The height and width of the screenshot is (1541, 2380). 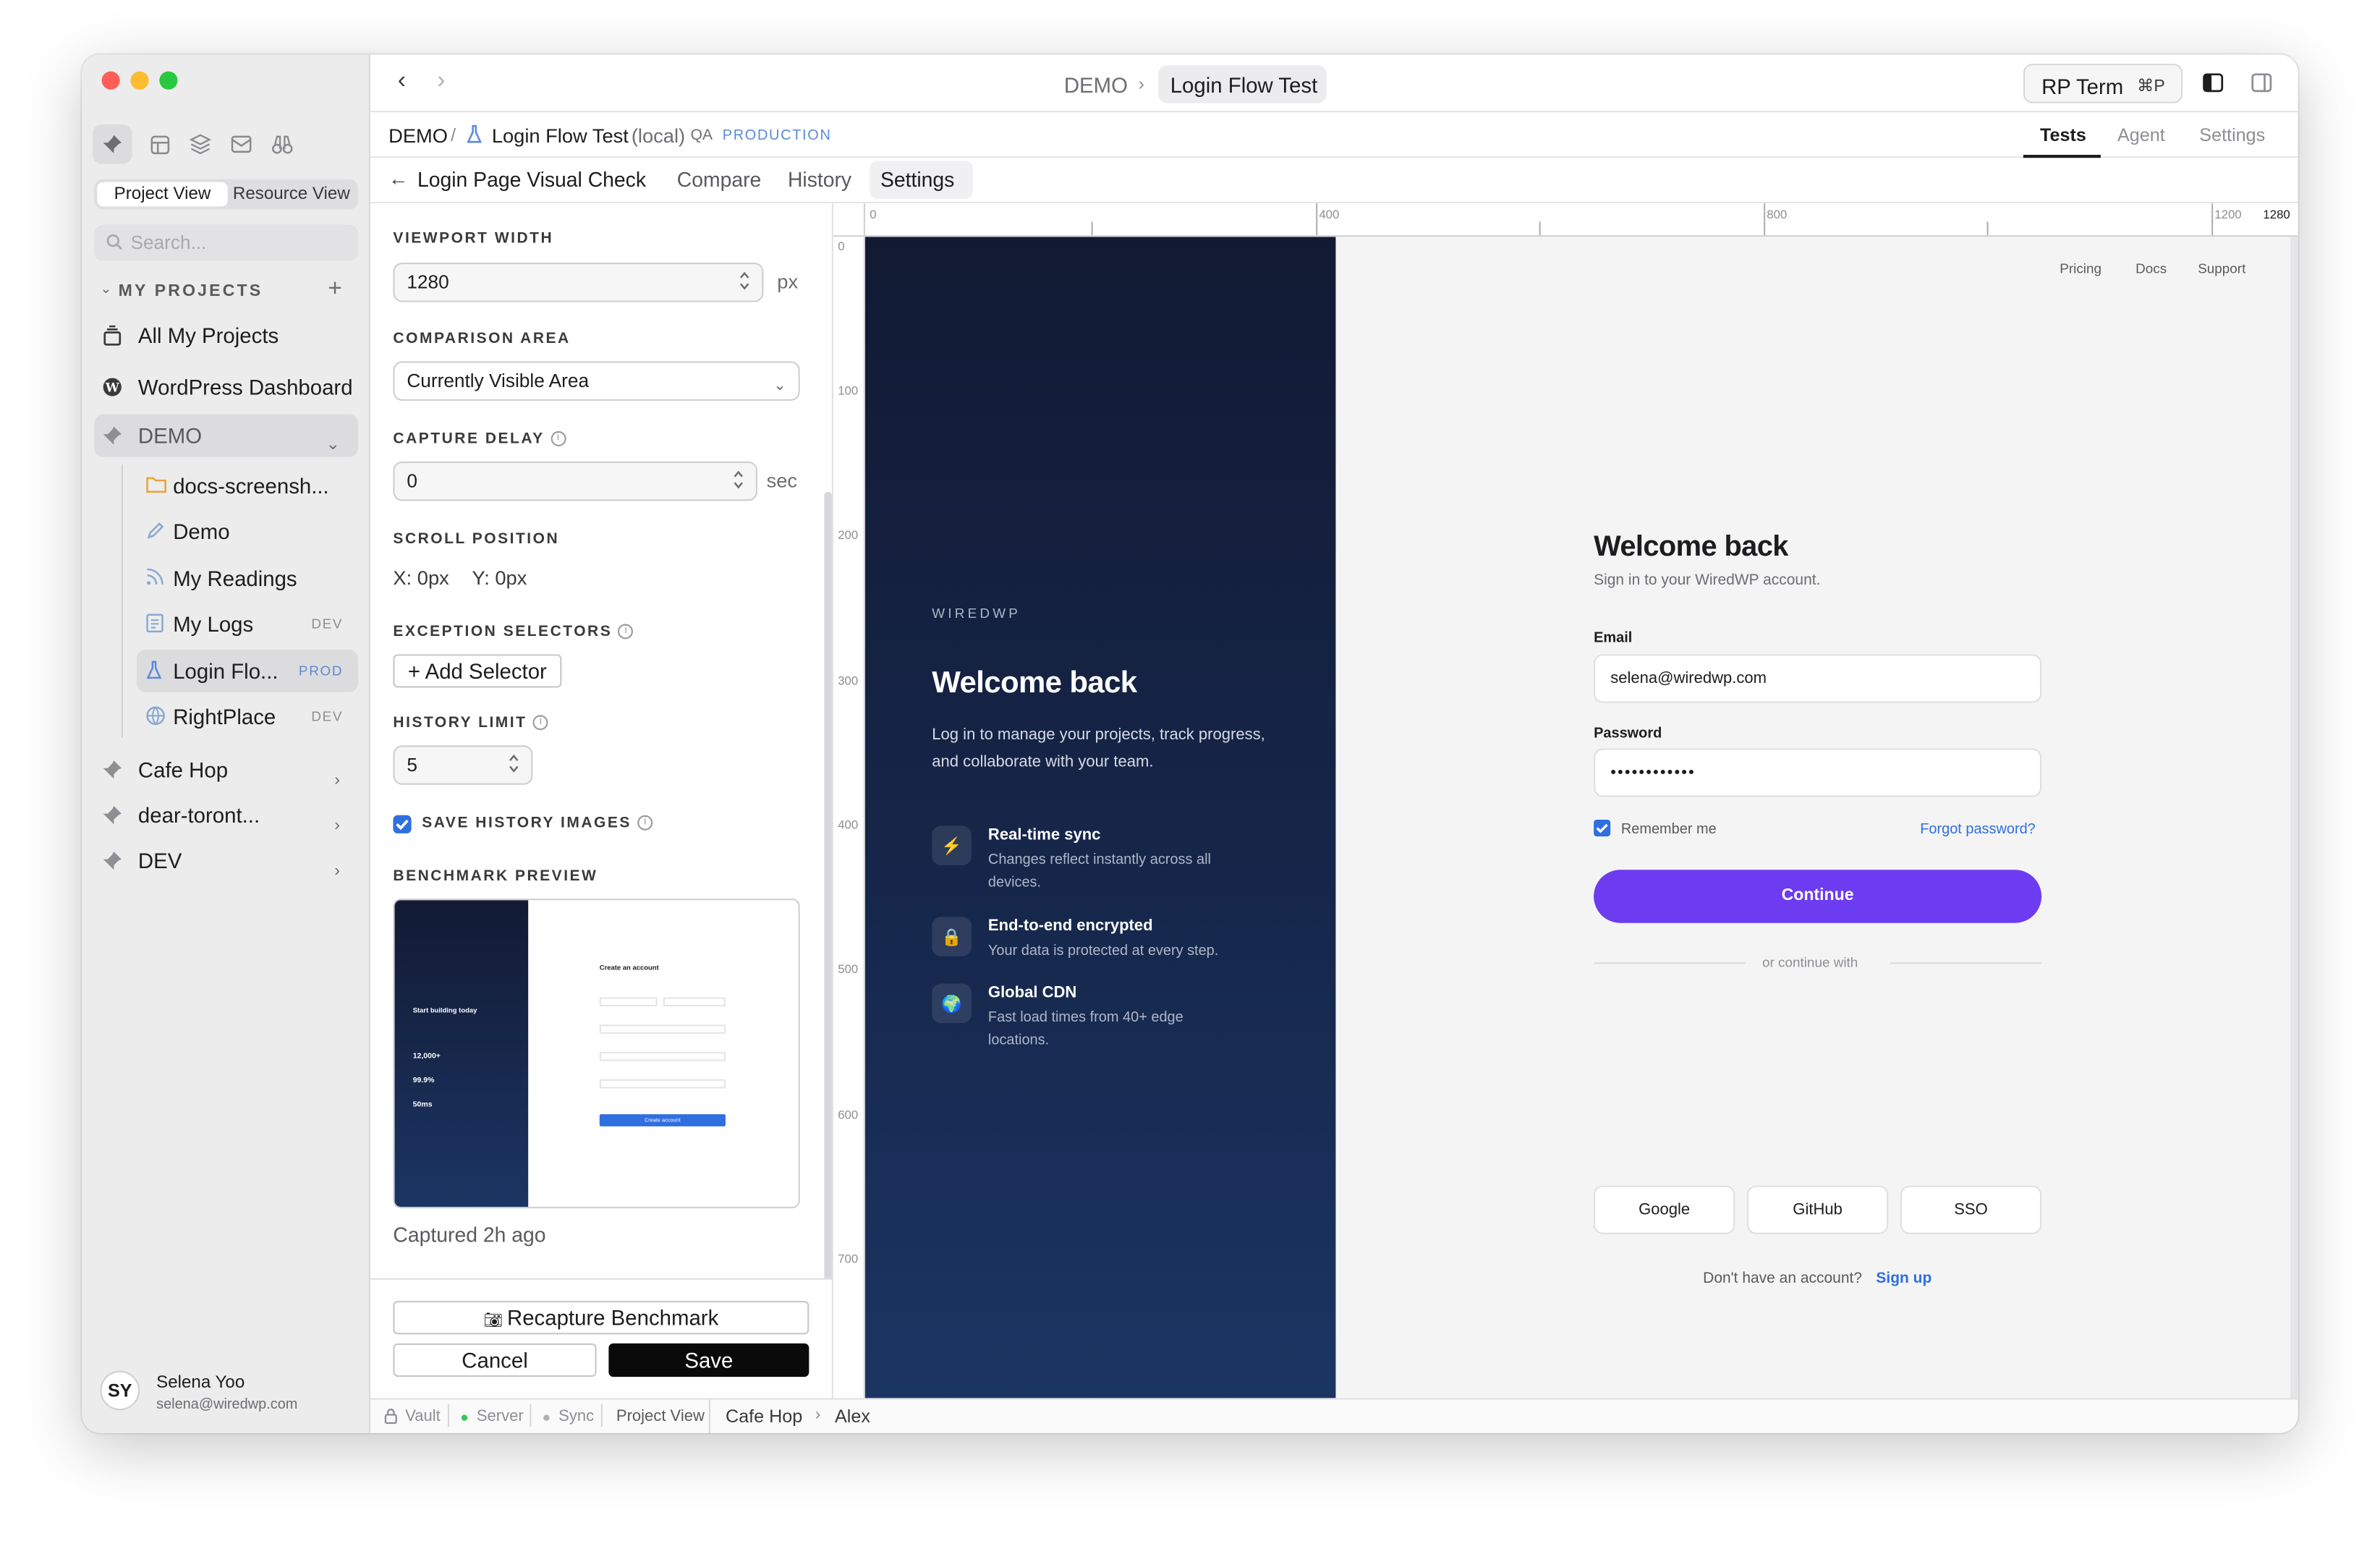 I want to click on recapture-benchmark-button: 📷︎ Recapture Benchmark, so click(x=601, y=1318).